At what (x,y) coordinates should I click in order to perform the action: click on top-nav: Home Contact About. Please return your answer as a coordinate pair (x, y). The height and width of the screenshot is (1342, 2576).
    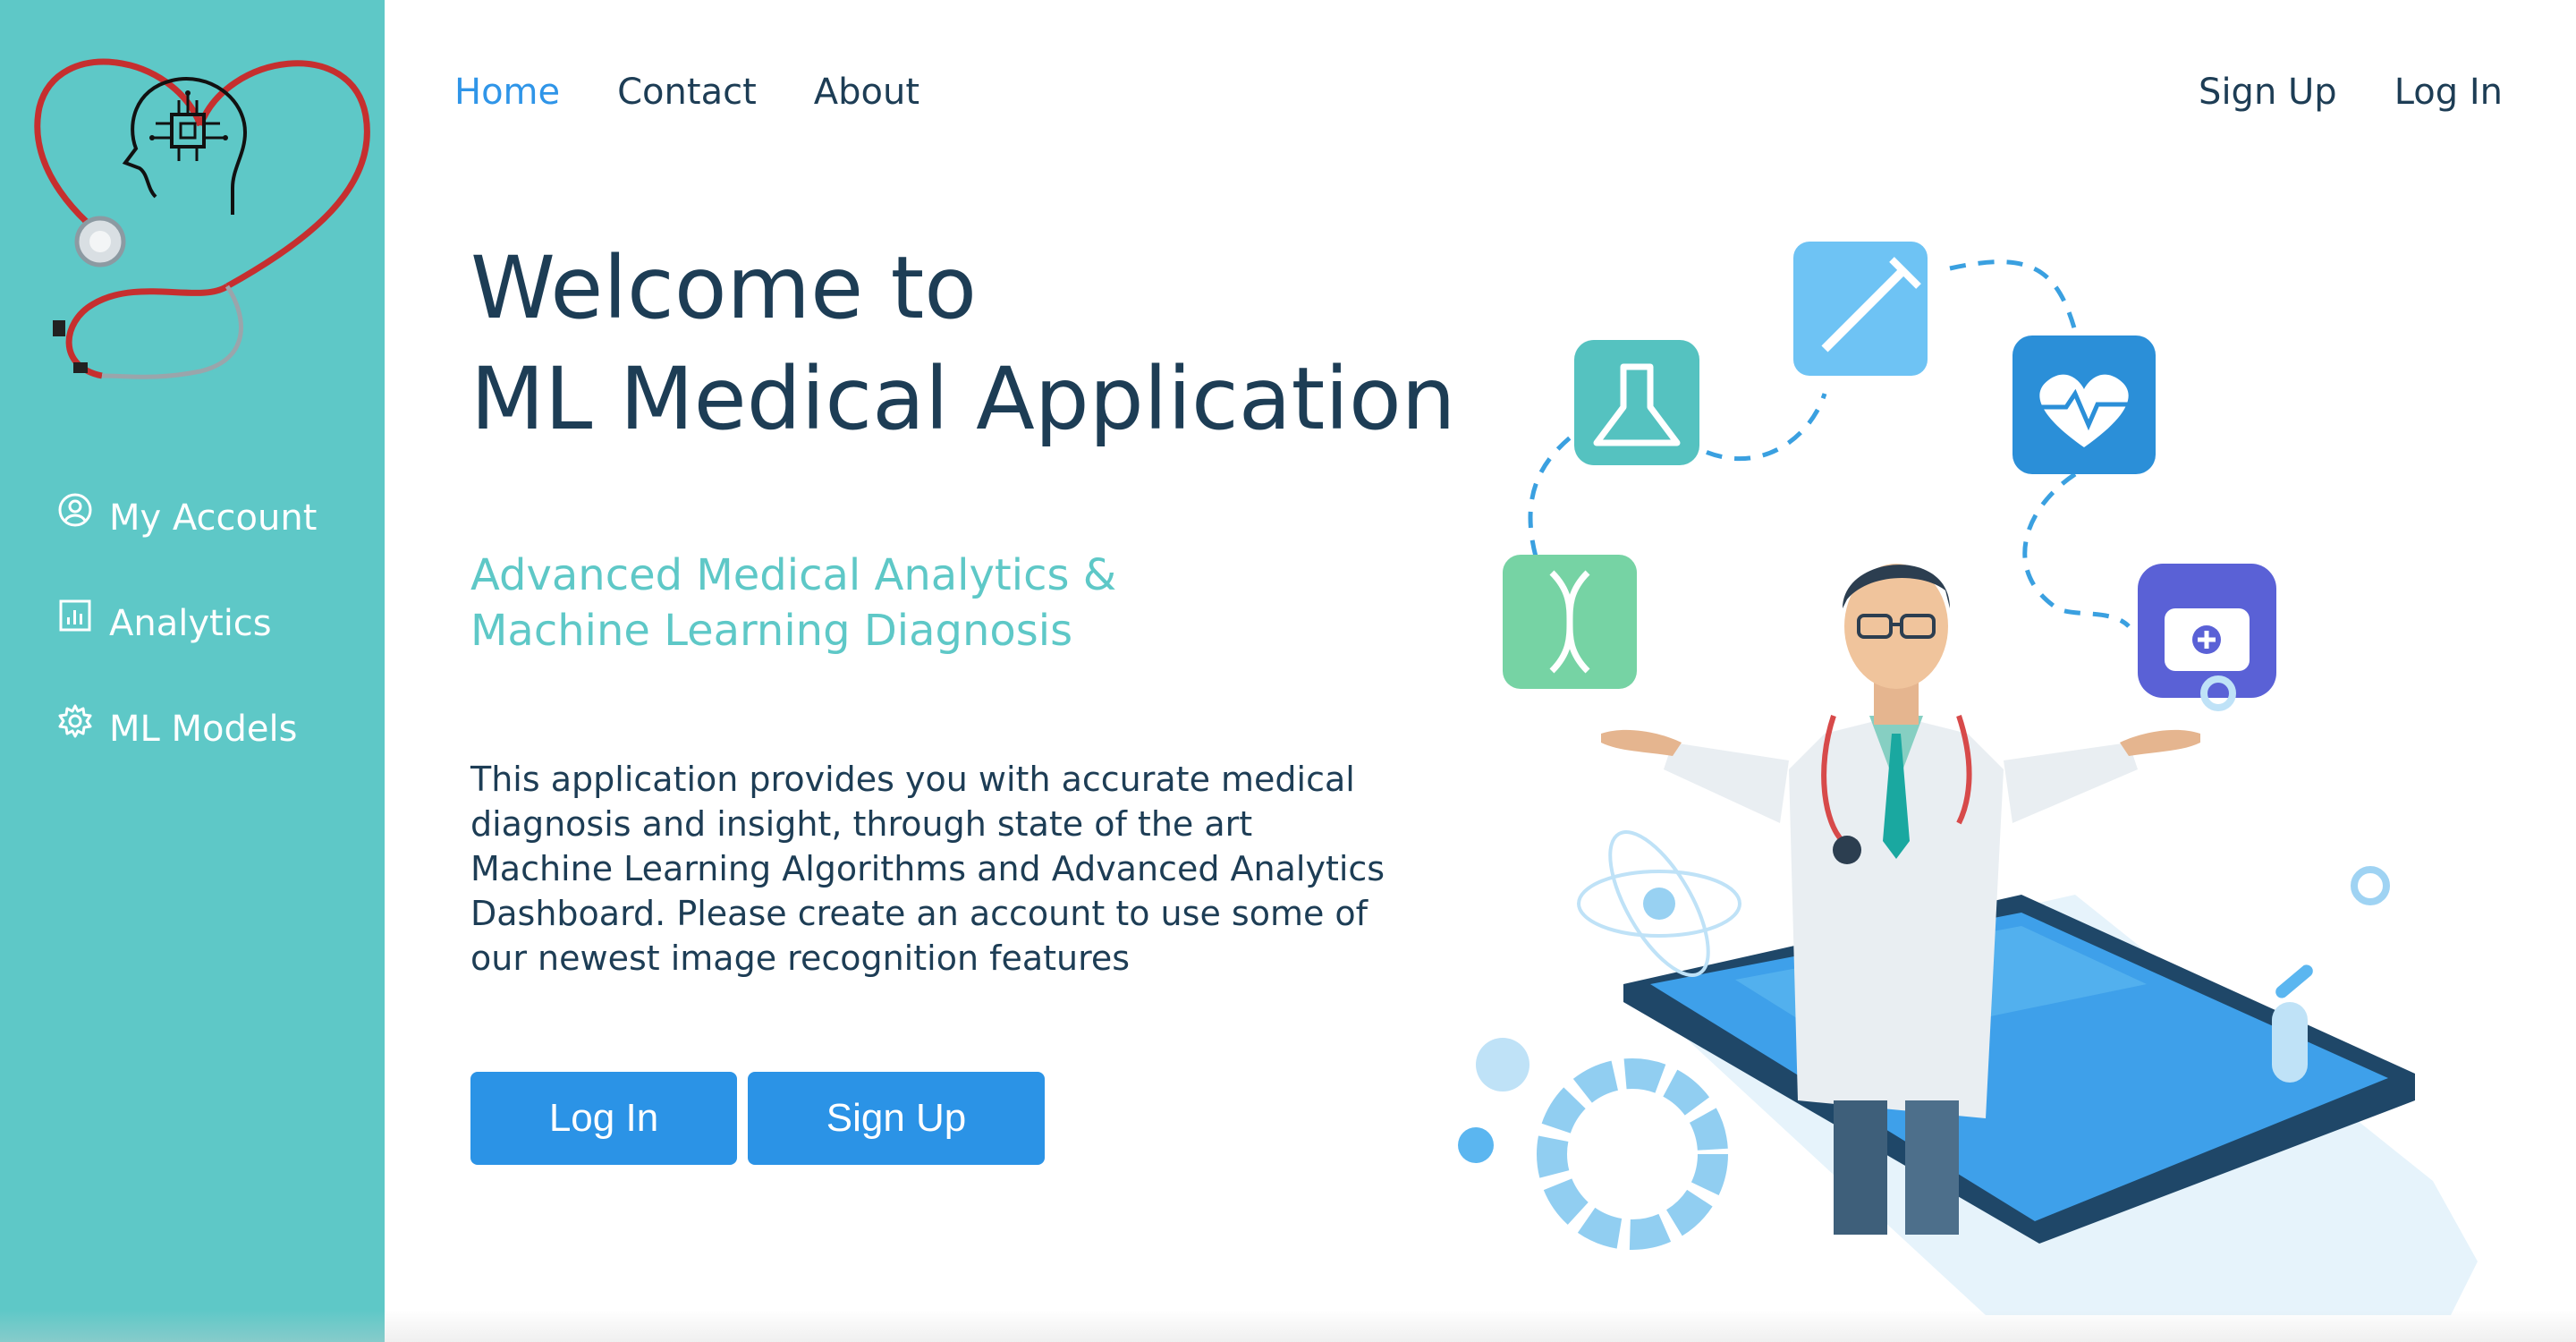
    Looking at the image, I should click on (686, 93).